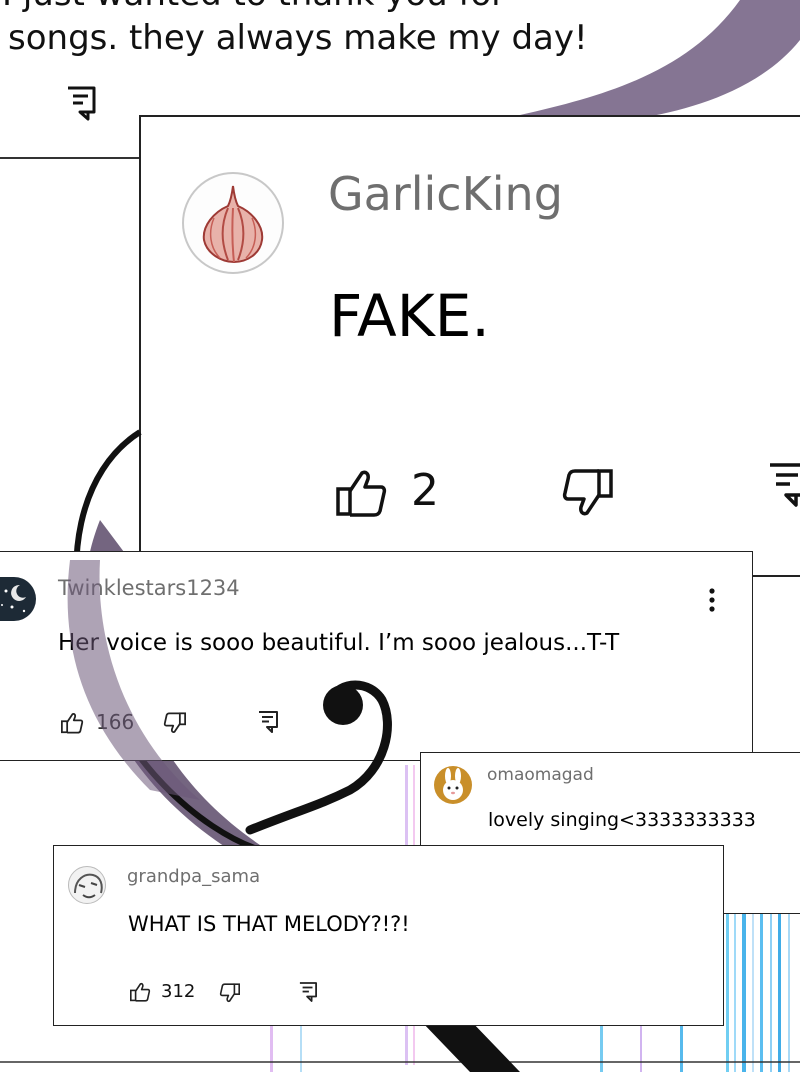  What do you see at coordinates (540, 775) in the screenshot?
I see `comment-username: omaomagad` at bounding box center [540, 775].